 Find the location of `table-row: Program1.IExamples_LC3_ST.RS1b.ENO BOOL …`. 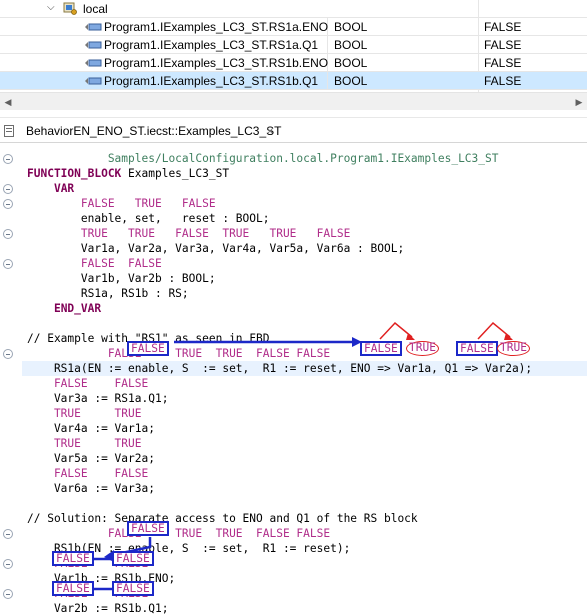

table-row: Program1.IExamples_LC3_ST.RS1b.ENO BOOL … is located at coordinates (293, 63).